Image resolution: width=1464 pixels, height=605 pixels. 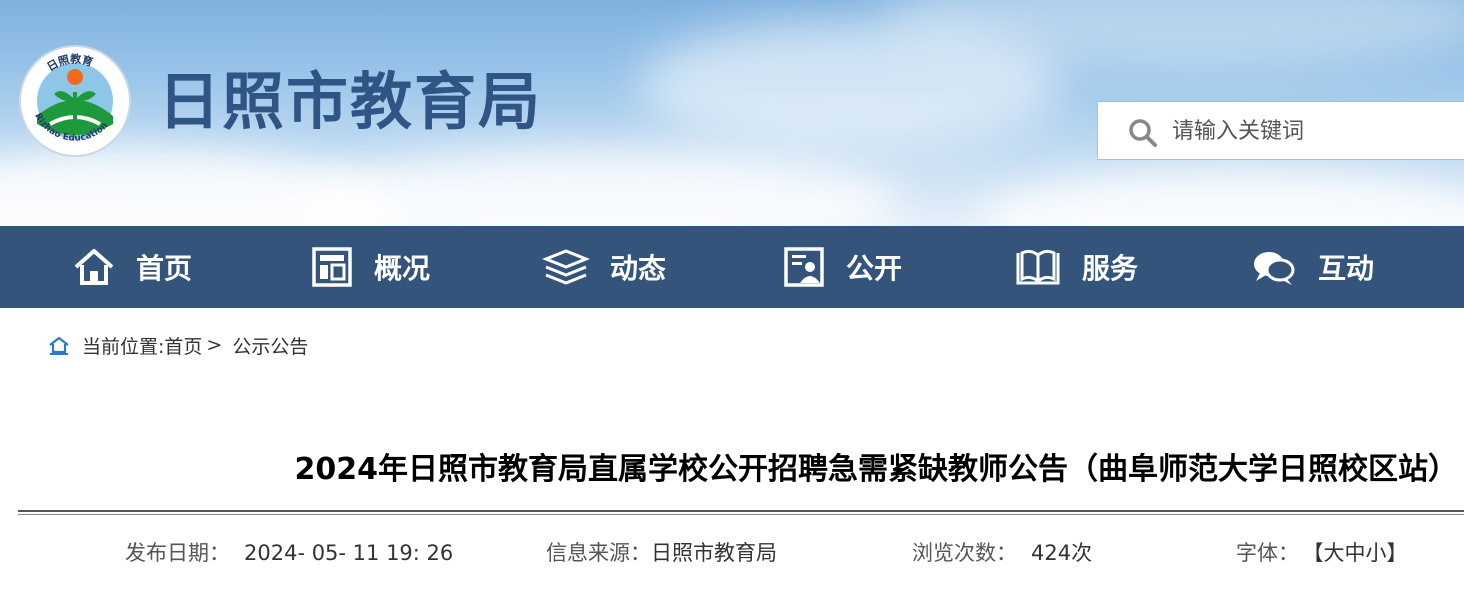 I want to click on font-size-label: 字体：, so click(x=1267, y=553).